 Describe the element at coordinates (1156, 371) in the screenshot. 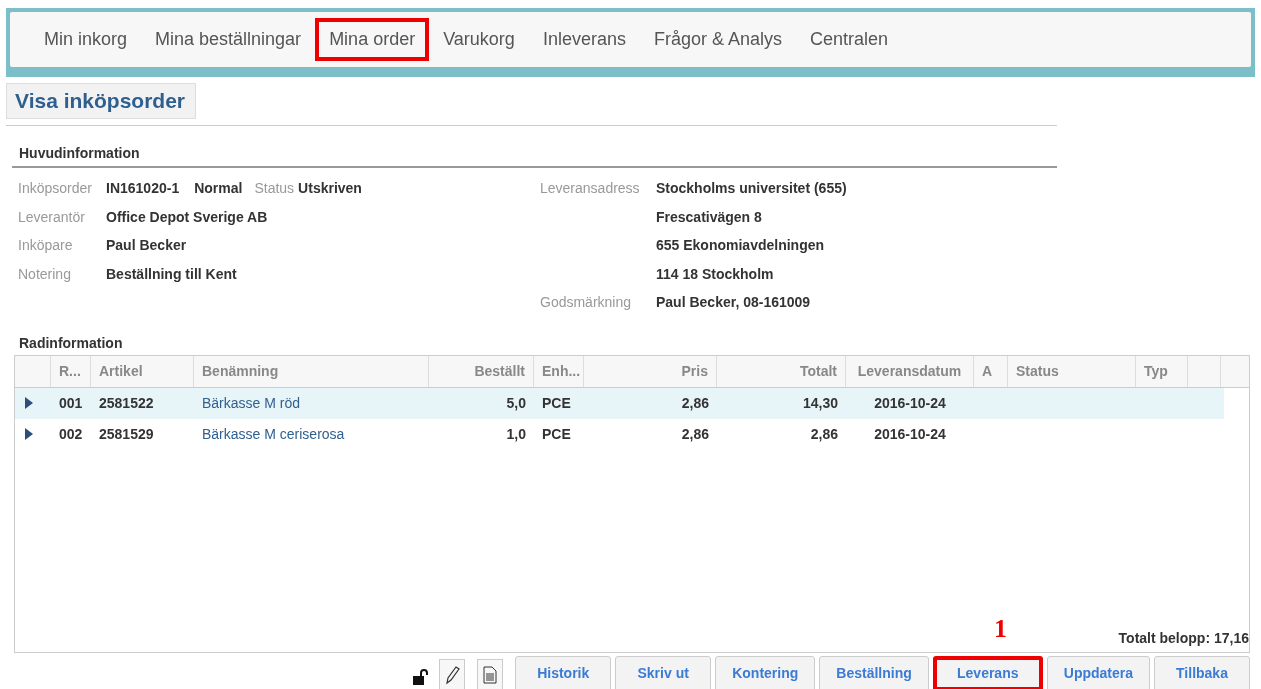

I see `column-header: Typ` at that location.